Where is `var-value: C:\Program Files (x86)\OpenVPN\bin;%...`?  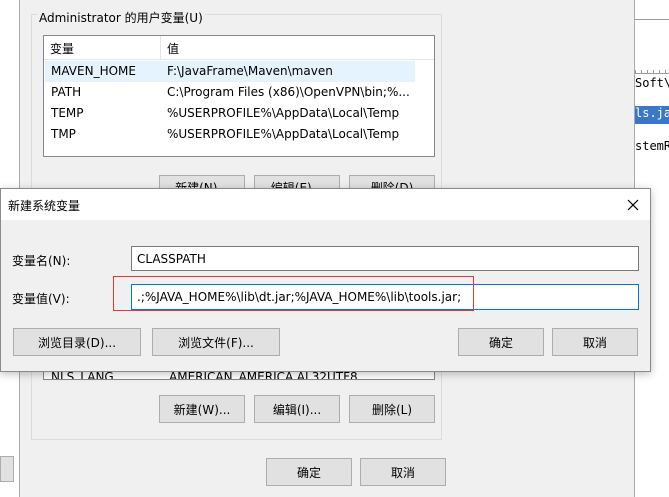
var-value: C:\Program Files (x86)\OpenVPN\bin;%... is located at coordinates (288, 92).